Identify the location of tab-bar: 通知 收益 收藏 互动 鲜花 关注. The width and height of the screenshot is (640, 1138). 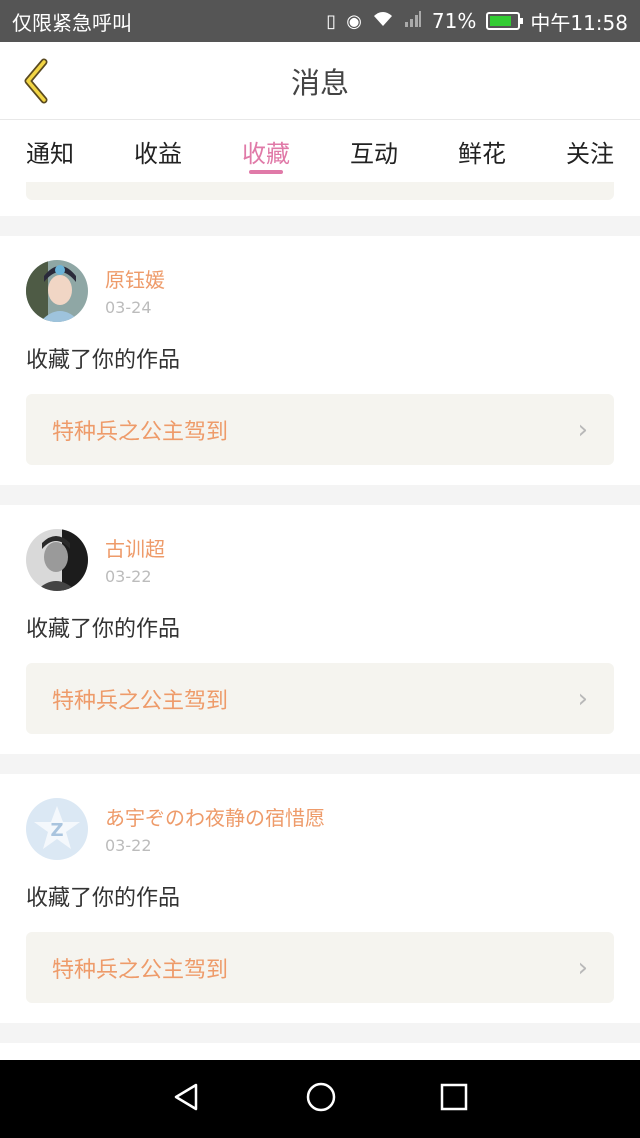
(320, 151).